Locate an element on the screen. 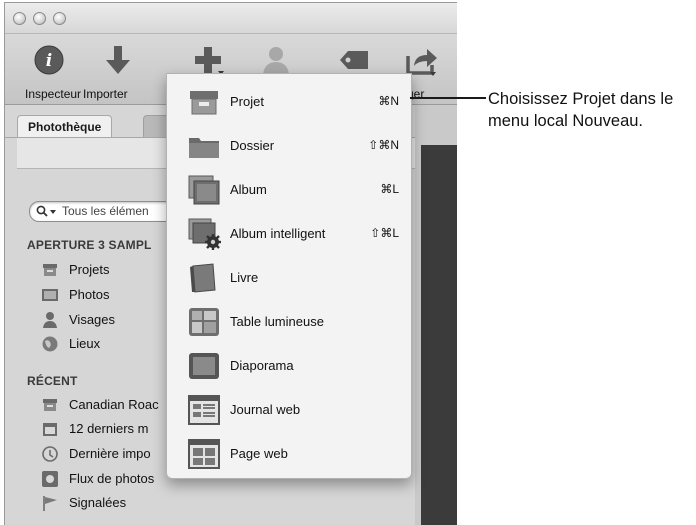  menu-item-shortcut: ⇧⌘N is located at coordinates (383, 145).